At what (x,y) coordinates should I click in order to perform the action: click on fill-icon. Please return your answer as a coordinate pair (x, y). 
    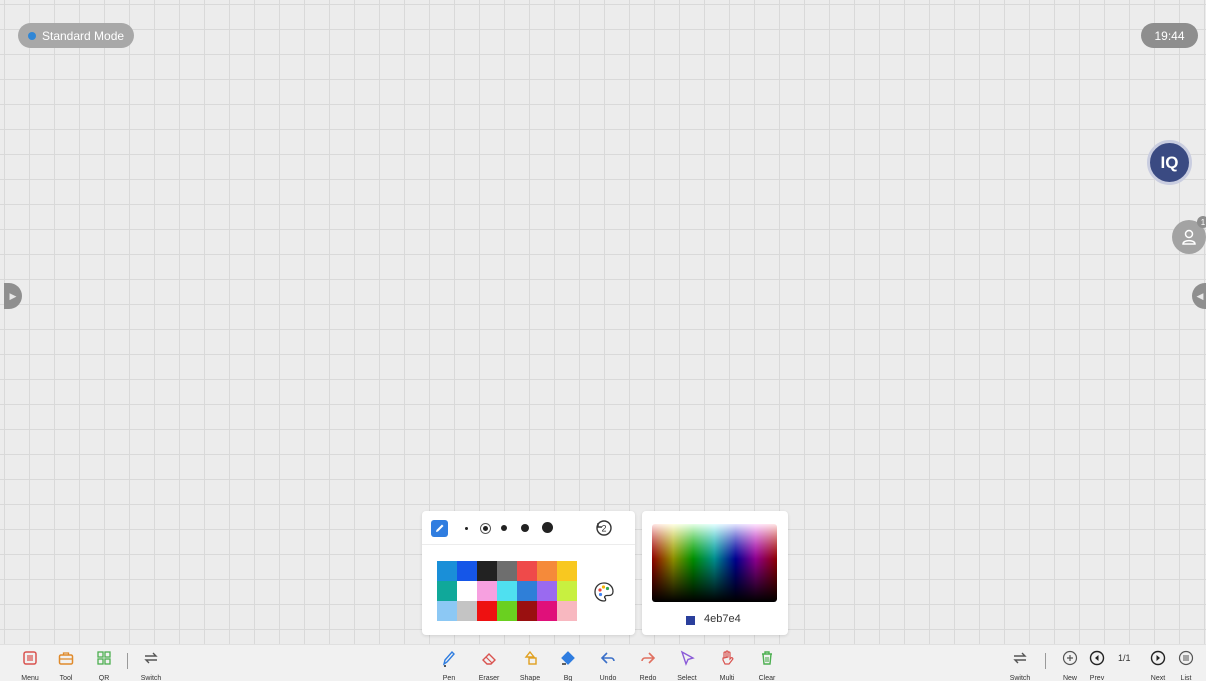
    Looking at the image, I should click on (568, 658).